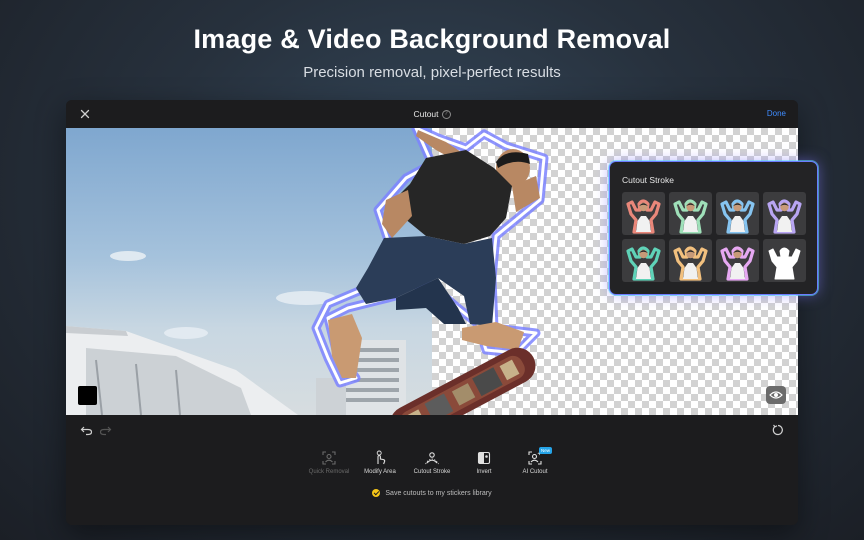 Image resolution: width=864 pixels, height=540 pixels. I want to click on stroke-style-green-stroke, so click(690, 213).